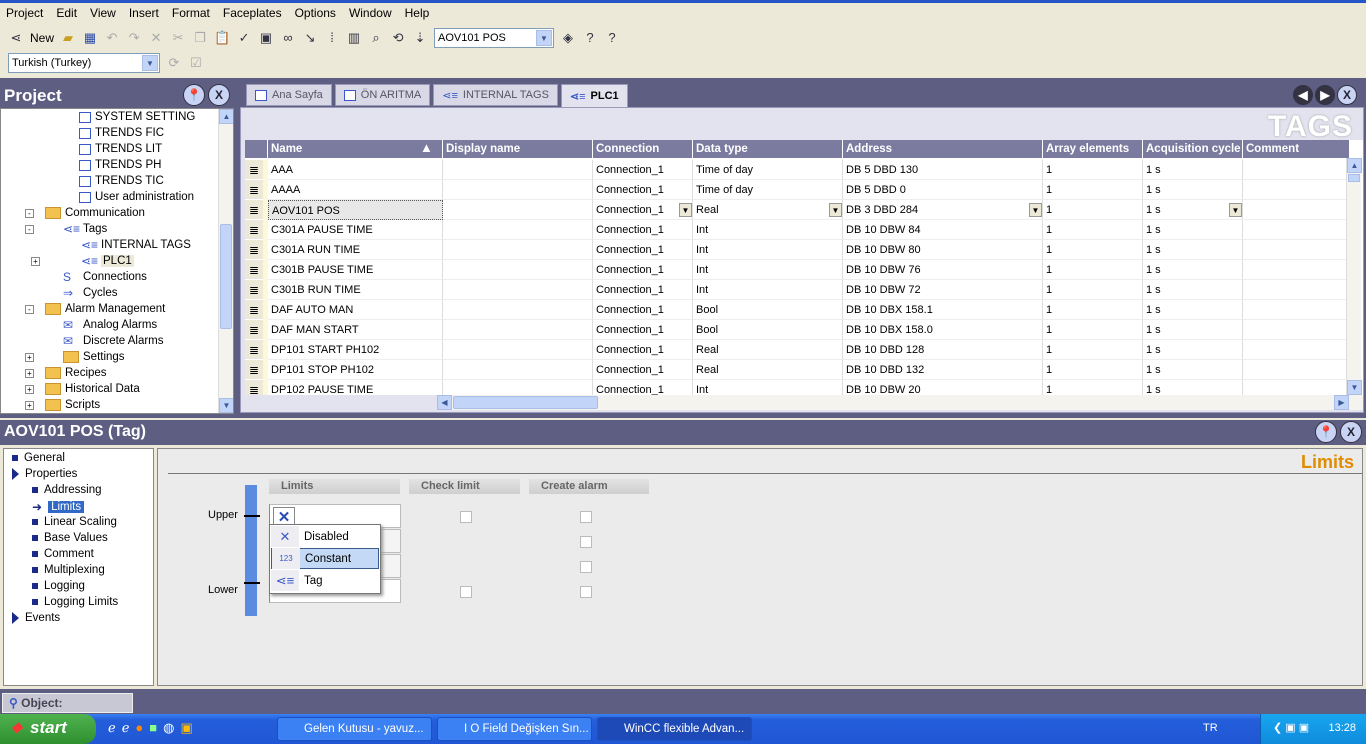 The width and height of the screenshot is (1366, 744). I want to click on object-select: AOV101 POS ▼, so click(494, 37).